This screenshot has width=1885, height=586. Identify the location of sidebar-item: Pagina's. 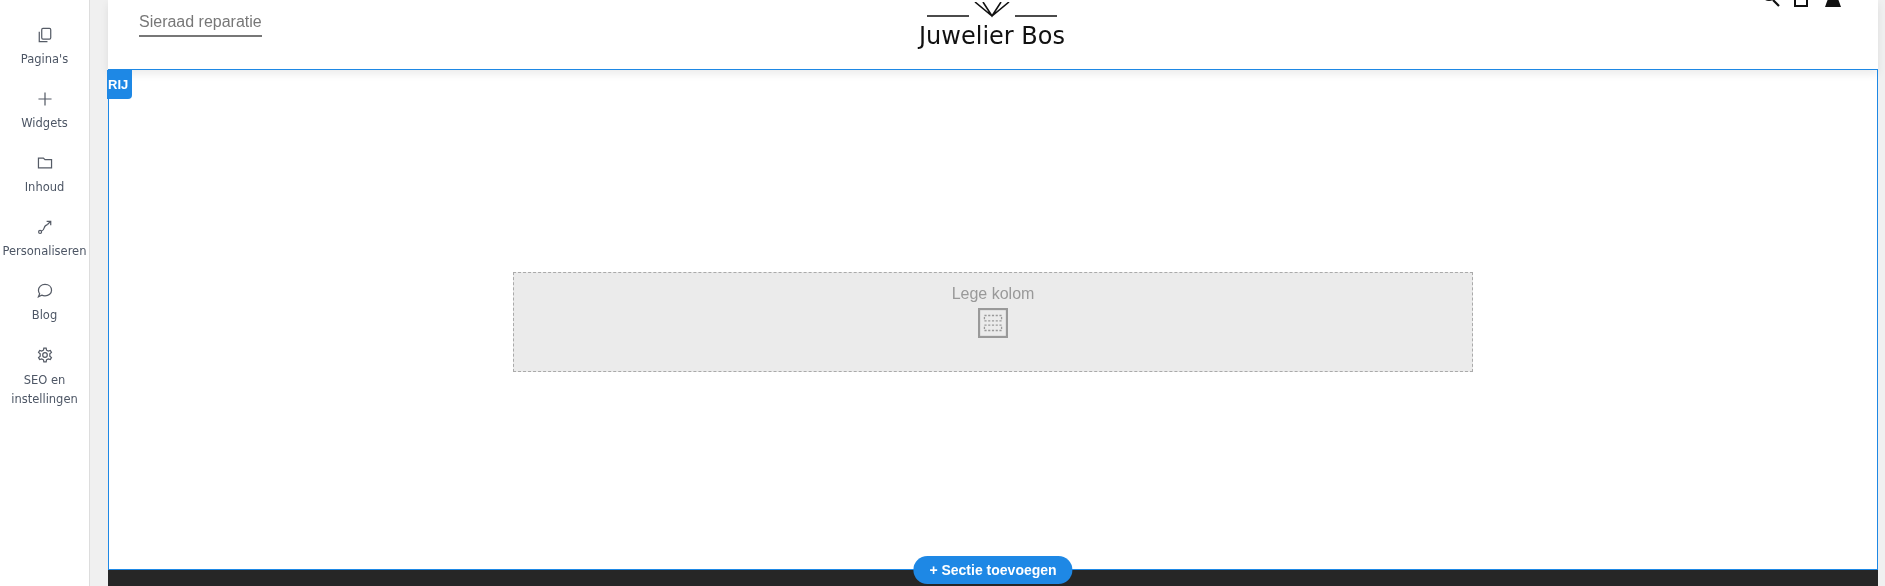
(44, 45).